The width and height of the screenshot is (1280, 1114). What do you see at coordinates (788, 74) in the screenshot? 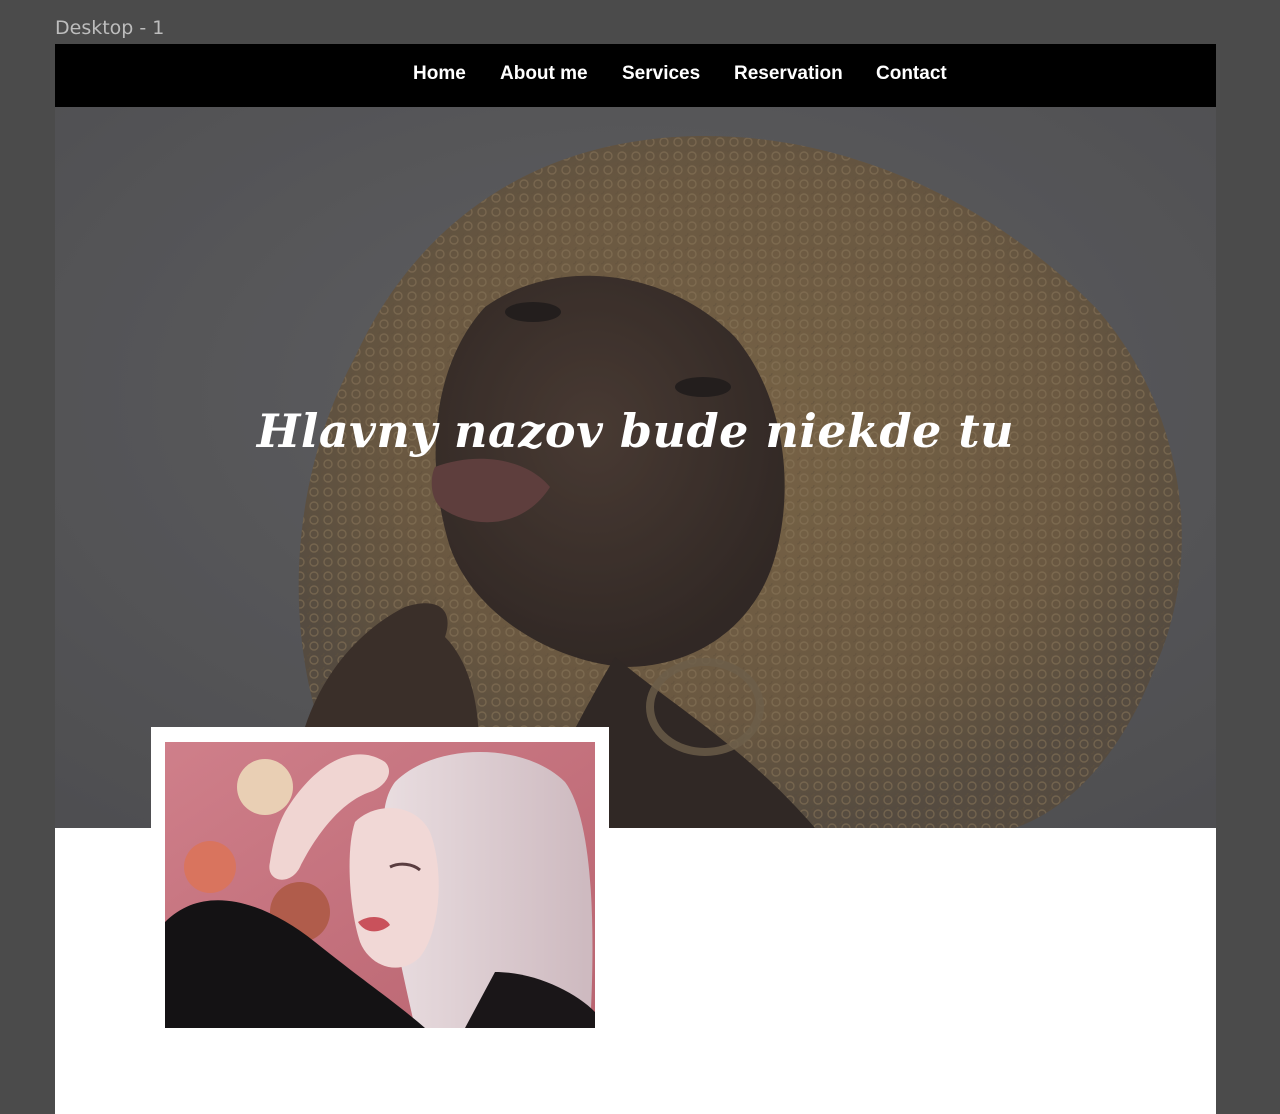
I see `nav-item-reservation: Reservation` at bounding box center [788, 74].